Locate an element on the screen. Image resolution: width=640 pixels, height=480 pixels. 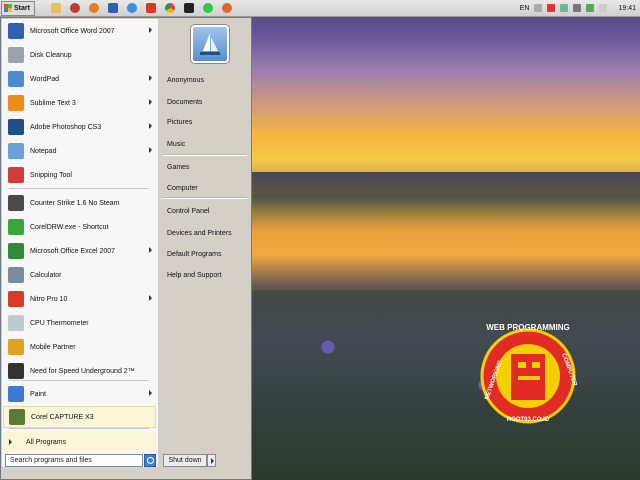
program-label: Mobile Partner is located at coordinates (53, 347).